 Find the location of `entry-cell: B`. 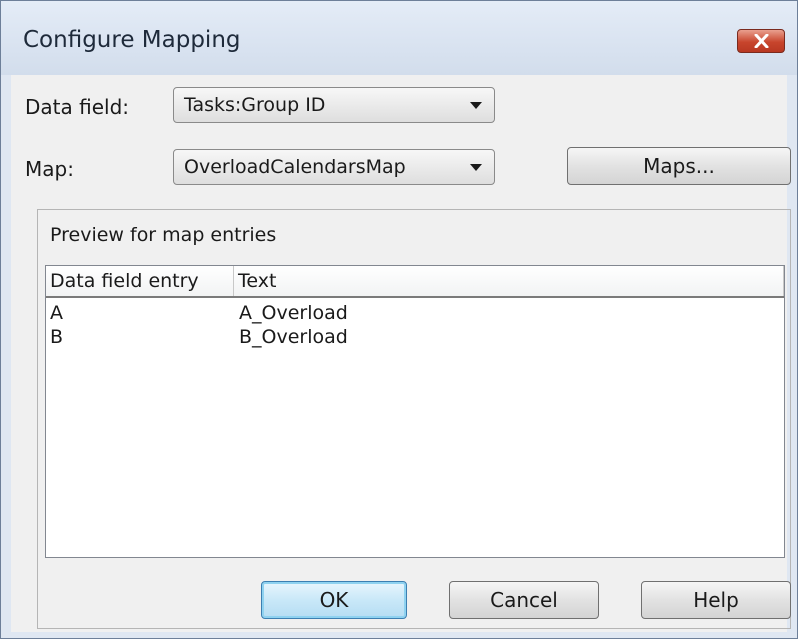

entry-cell: B is located at coordinates (57, 337).